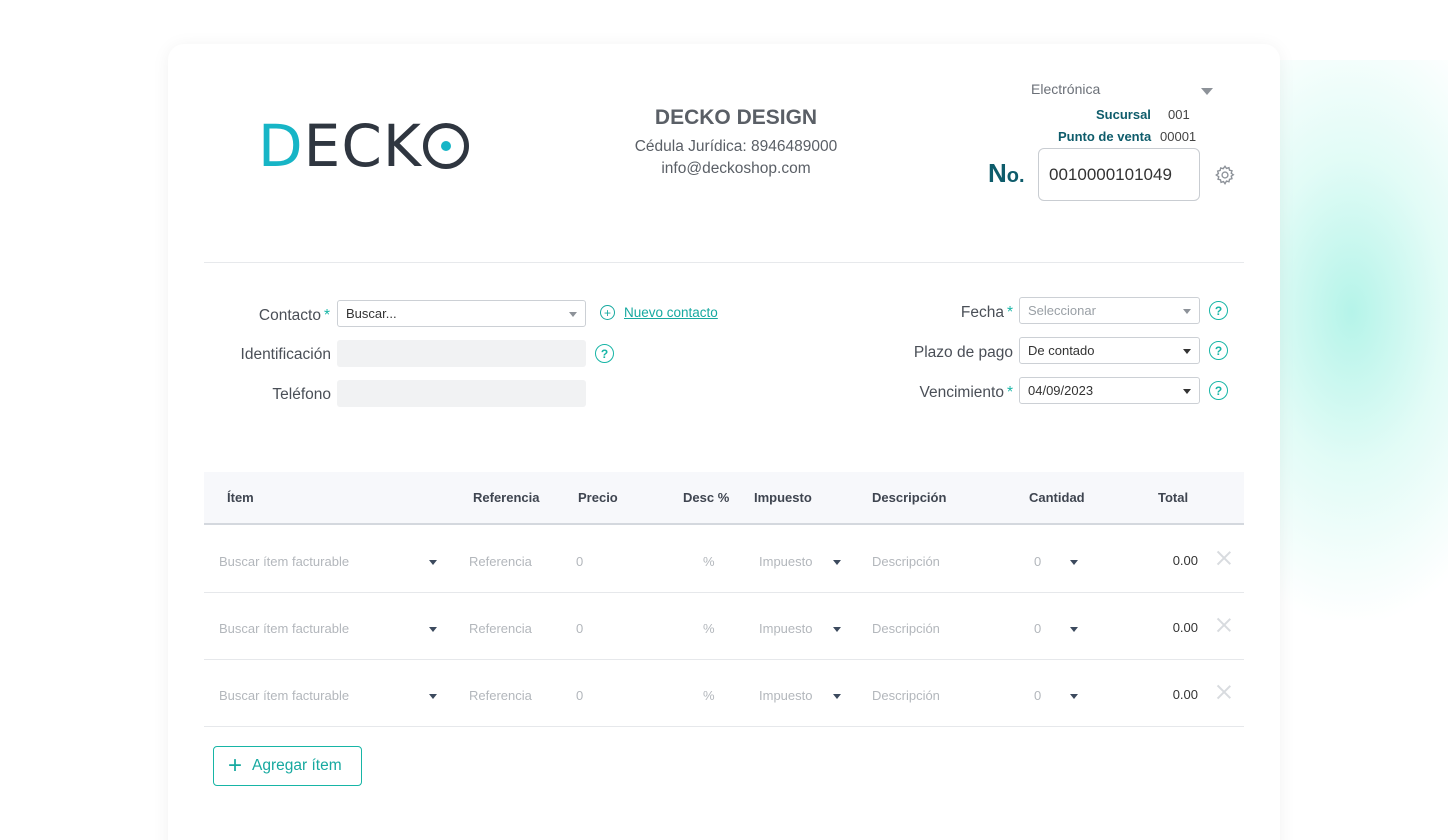 This screenshot has height=840, width=1448. Describe the element at coordinates (1179, 114) in the screenshot. I see `sucursal-value: 001` at that location.